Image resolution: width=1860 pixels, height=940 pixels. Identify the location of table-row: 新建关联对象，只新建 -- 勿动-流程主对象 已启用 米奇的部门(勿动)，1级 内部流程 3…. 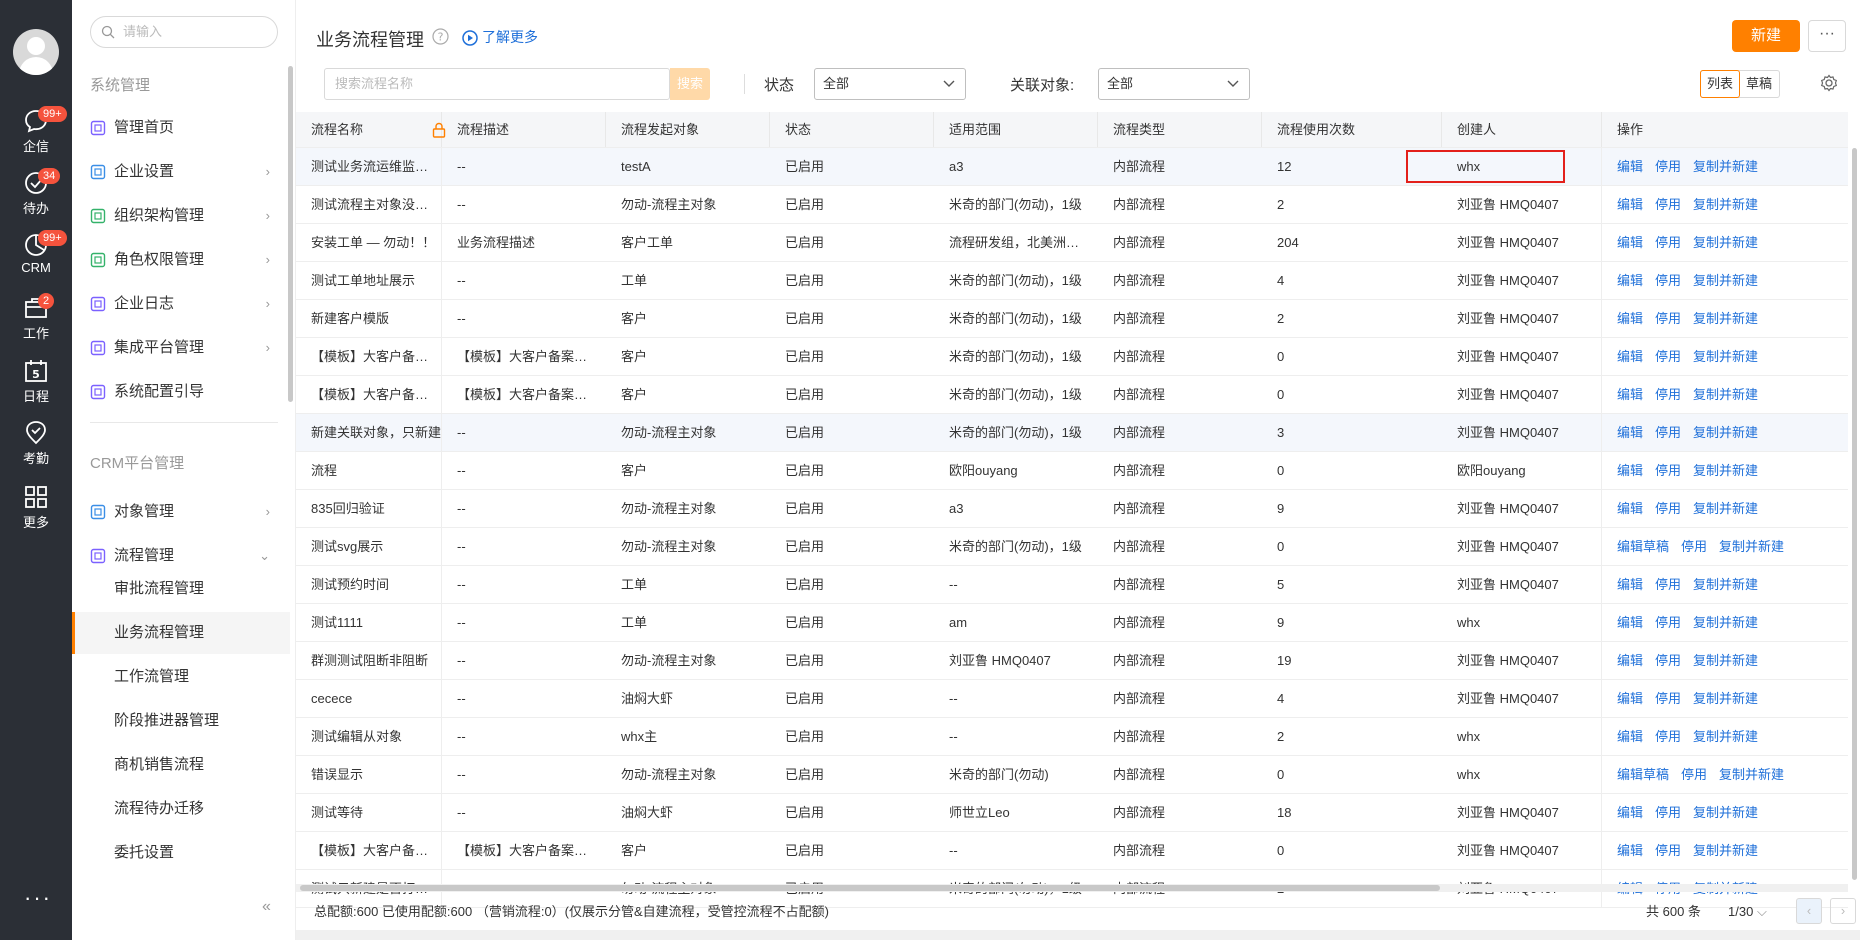
(1072, 433).